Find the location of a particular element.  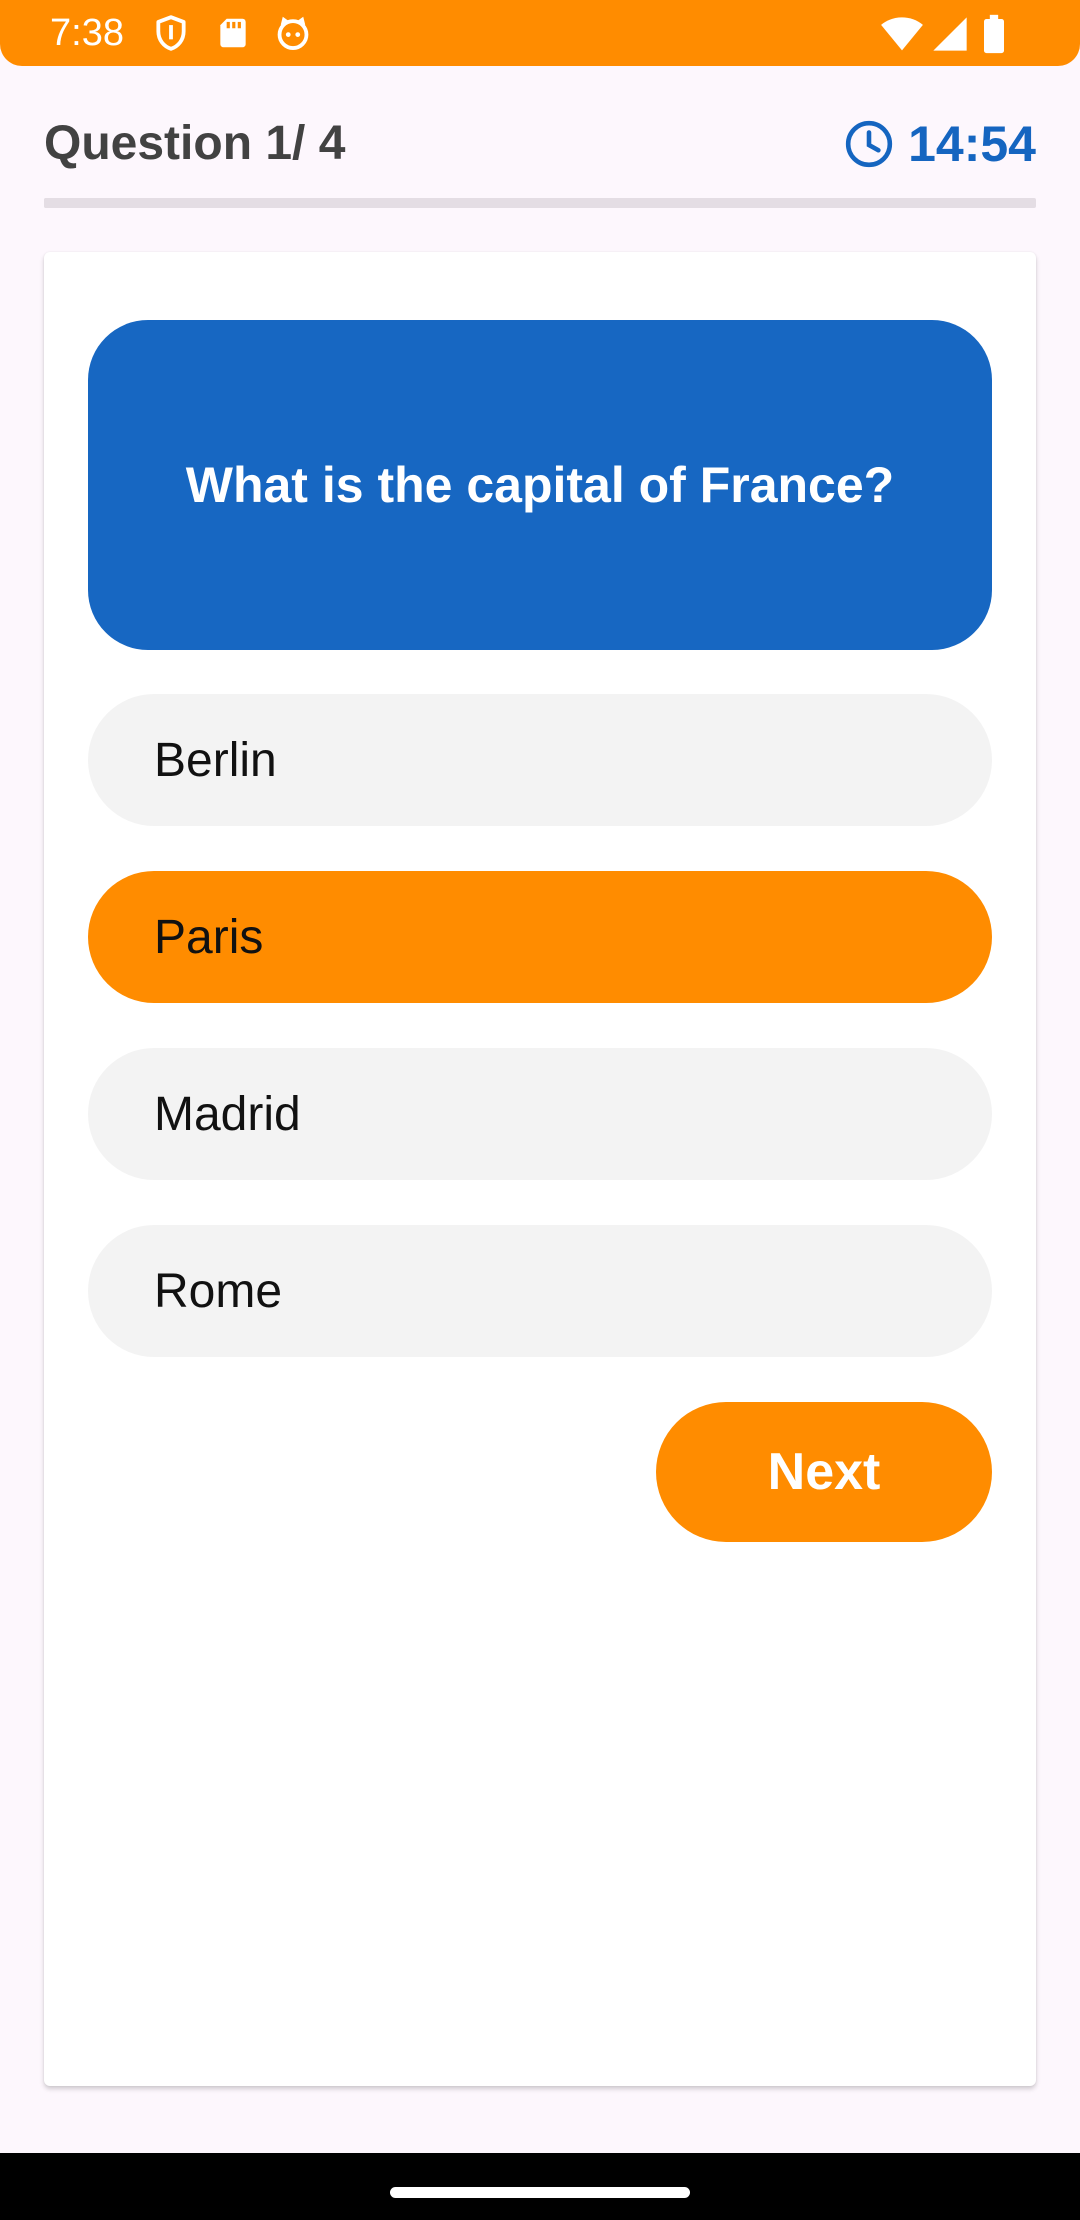

battery-icon is located at coordinates (994, 34).